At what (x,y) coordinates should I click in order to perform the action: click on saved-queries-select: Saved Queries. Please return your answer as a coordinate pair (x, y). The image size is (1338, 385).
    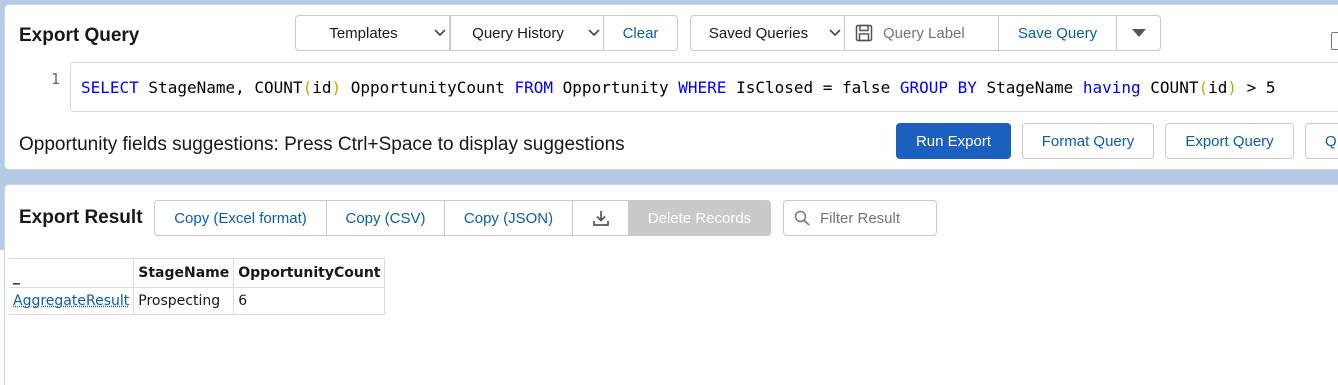
    Looking at the image, I should click on (767, 33).